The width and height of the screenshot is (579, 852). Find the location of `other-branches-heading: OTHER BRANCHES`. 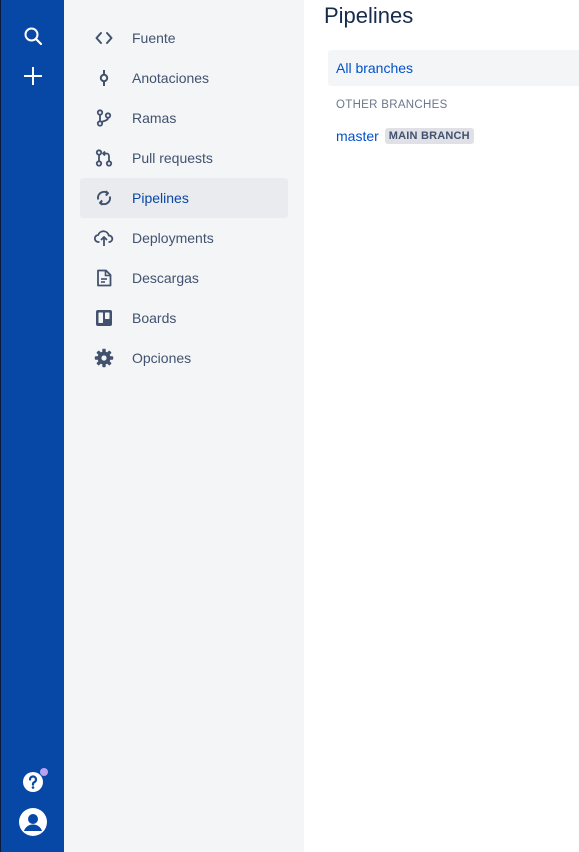

other-branches-heading: OTHER BRANCHES is located at coordinates (392, 105).